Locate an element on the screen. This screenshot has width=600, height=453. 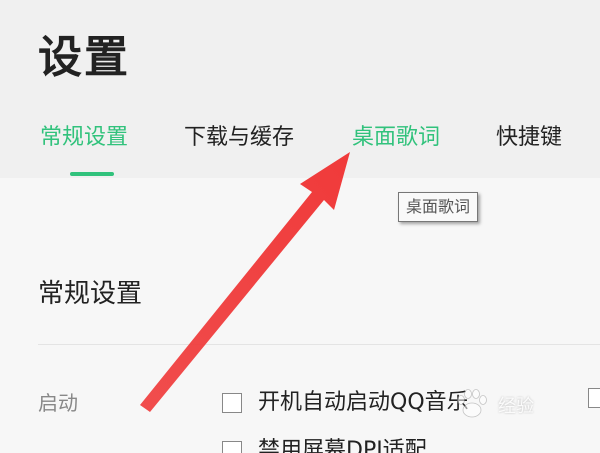
paw-logo-icon is located at coordinates (472, 403).